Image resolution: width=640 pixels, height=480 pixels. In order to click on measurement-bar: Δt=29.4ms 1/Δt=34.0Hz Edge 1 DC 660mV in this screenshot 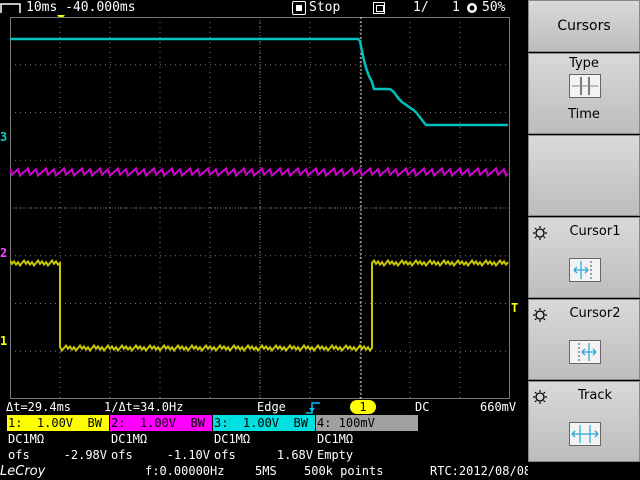, I will do `click(264, 407)`.